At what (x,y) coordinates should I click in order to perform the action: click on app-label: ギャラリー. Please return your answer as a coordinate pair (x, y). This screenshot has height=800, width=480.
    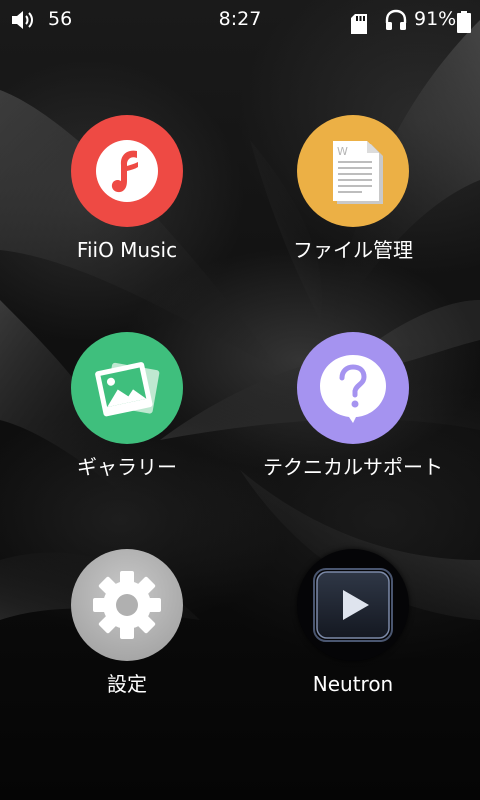
    Looking at the image, I should click on (127, 467).